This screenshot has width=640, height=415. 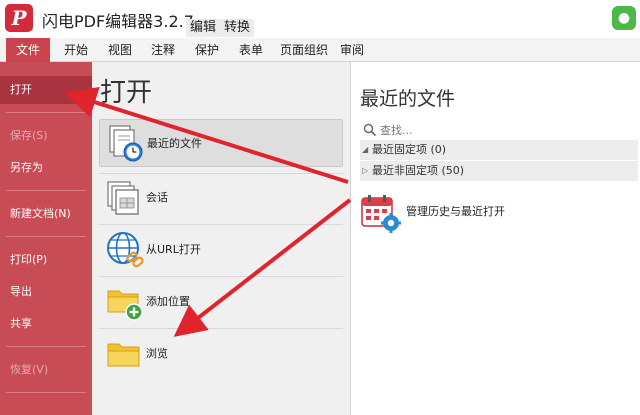 I want to click on backstage-nav: 打开 保存(S) 另存为 新建文档(N) 打印(P) 导出 共享 恢复(V), so click(x=46, y=238).